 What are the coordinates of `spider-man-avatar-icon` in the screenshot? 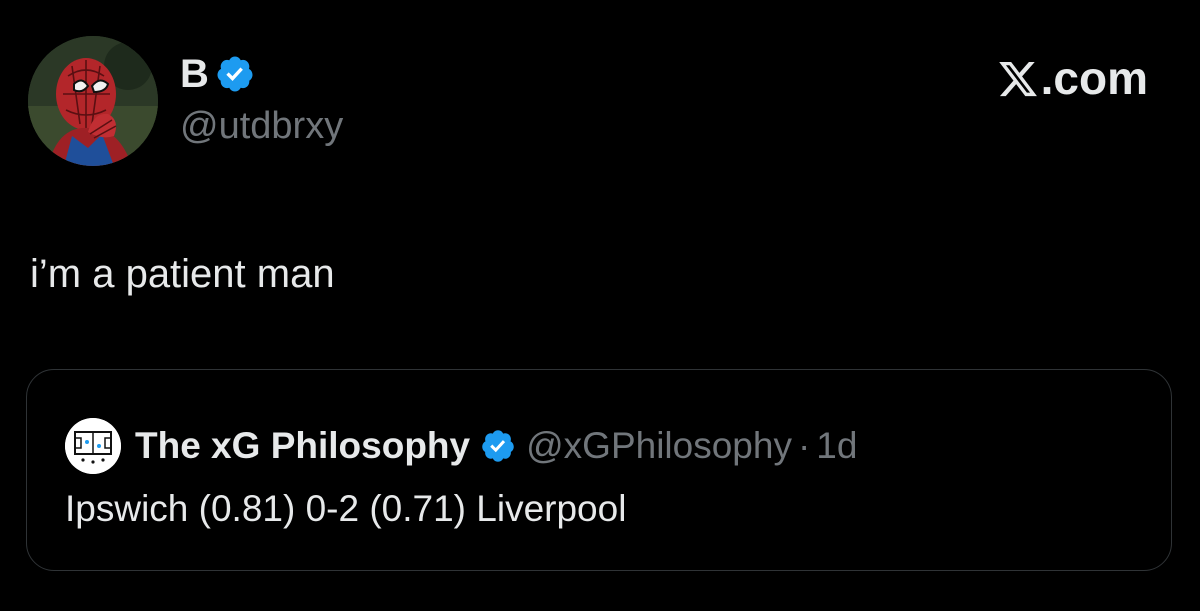 It's located at (93, 101).